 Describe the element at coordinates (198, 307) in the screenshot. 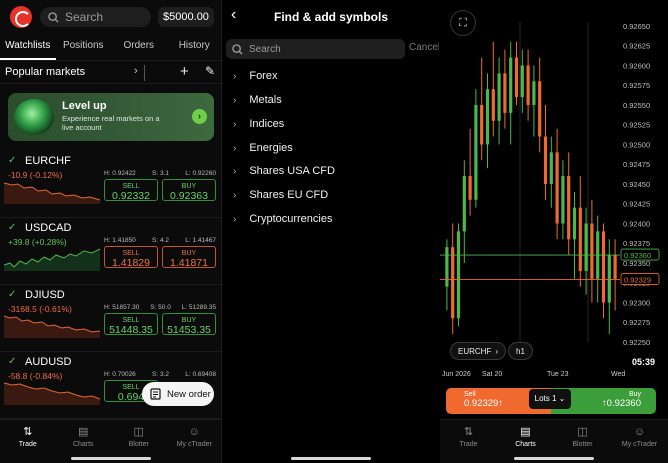

I see `low-value: L: 51289.35` at that location.